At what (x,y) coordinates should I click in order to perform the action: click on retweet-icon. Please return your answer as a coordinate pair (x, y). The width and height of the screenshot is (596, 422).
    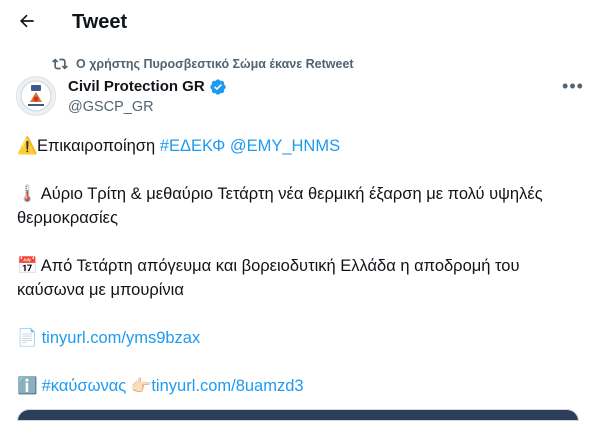
    Looking at the image, I should click on (60, 64).